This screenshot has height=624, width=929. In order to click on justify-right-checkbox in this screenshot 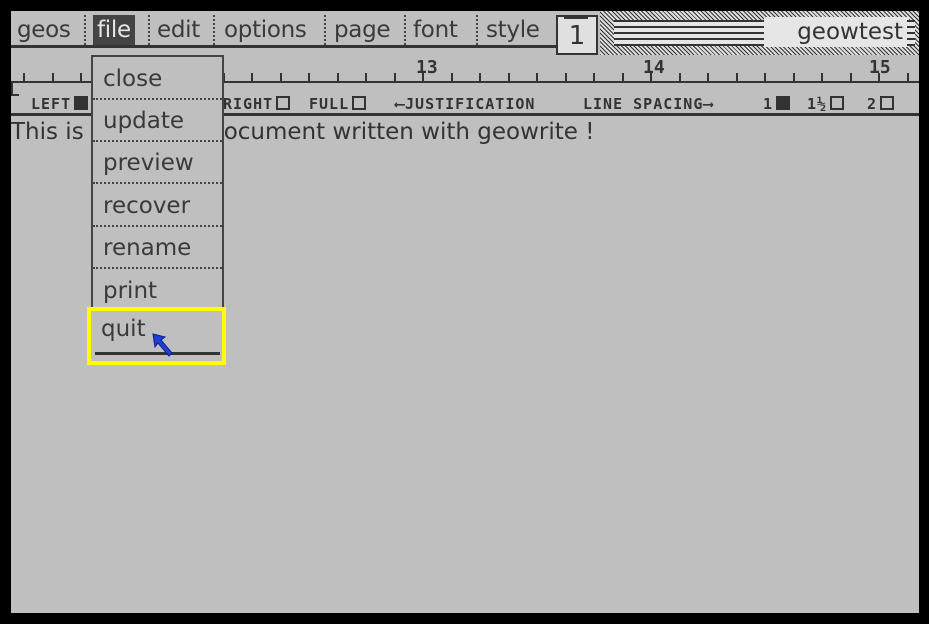, I will do `click(283, 103)`.